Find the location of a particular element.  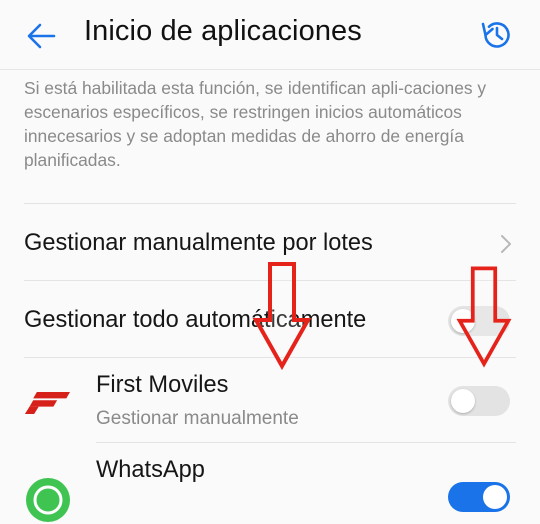

auto-all-toggle is located at coordinates (479, 321).